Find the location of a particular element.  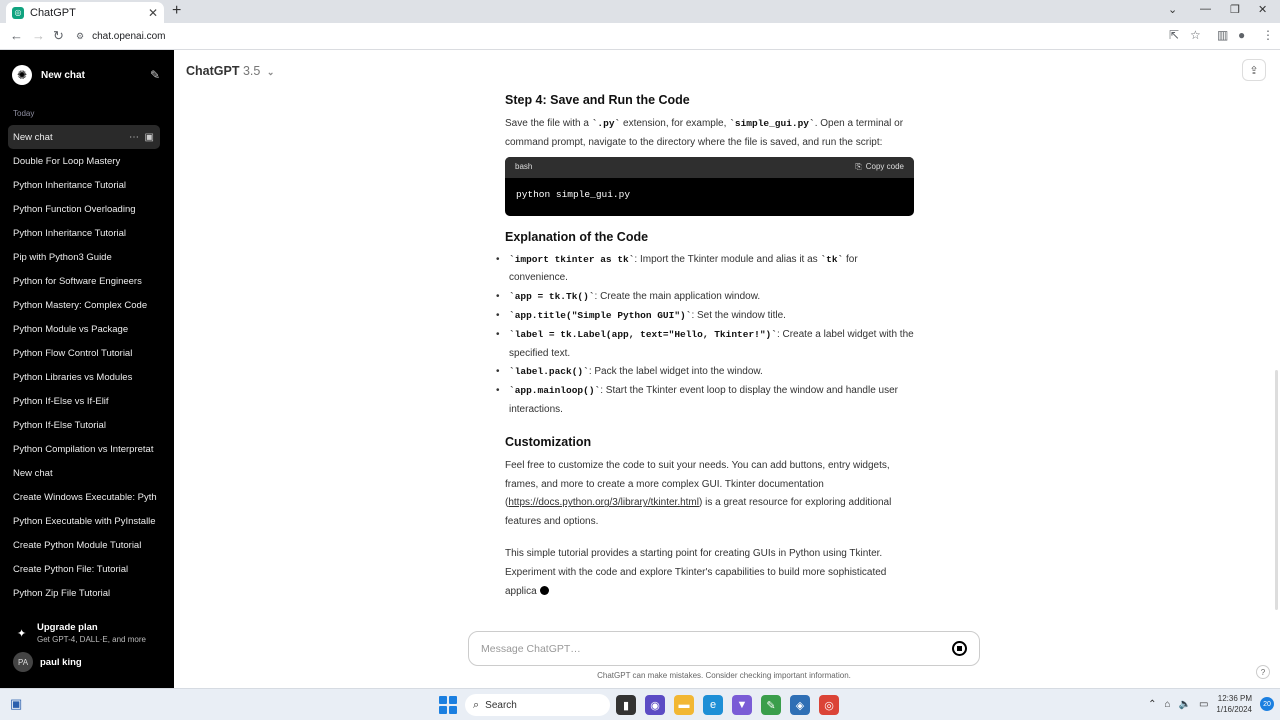

close-tab-icon: ✕ is located at coordinates (153, 13).